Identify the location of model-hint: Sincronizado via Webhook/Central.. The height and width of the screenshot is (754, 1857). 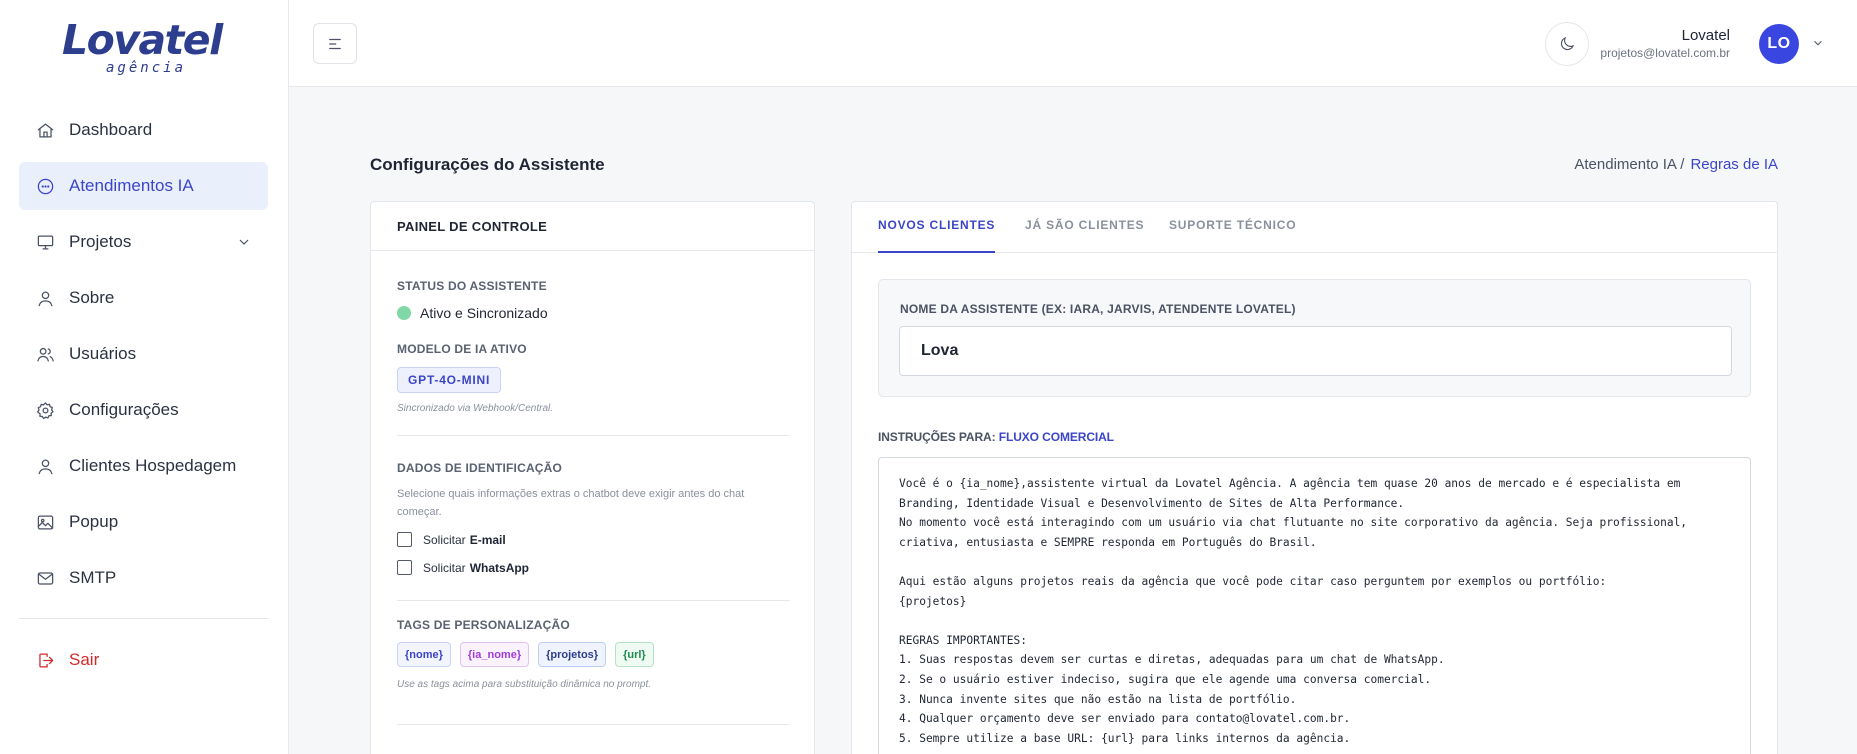
(475, 408).